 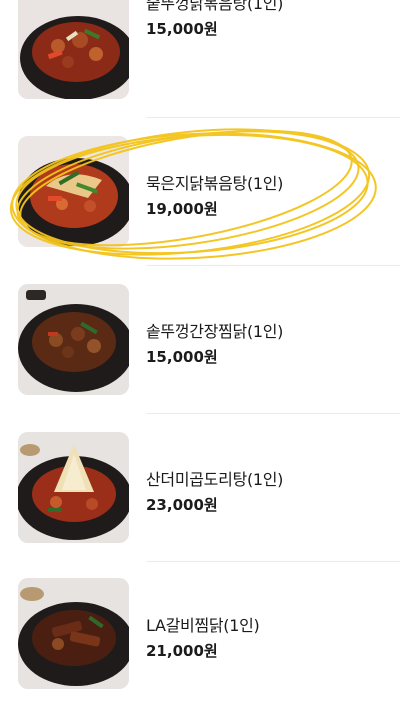 What do you see at coordinates (203, 625) in the screenshot?
I see `item-name: LA갈비찜닭(1인)` at bounding box center [203, 625].